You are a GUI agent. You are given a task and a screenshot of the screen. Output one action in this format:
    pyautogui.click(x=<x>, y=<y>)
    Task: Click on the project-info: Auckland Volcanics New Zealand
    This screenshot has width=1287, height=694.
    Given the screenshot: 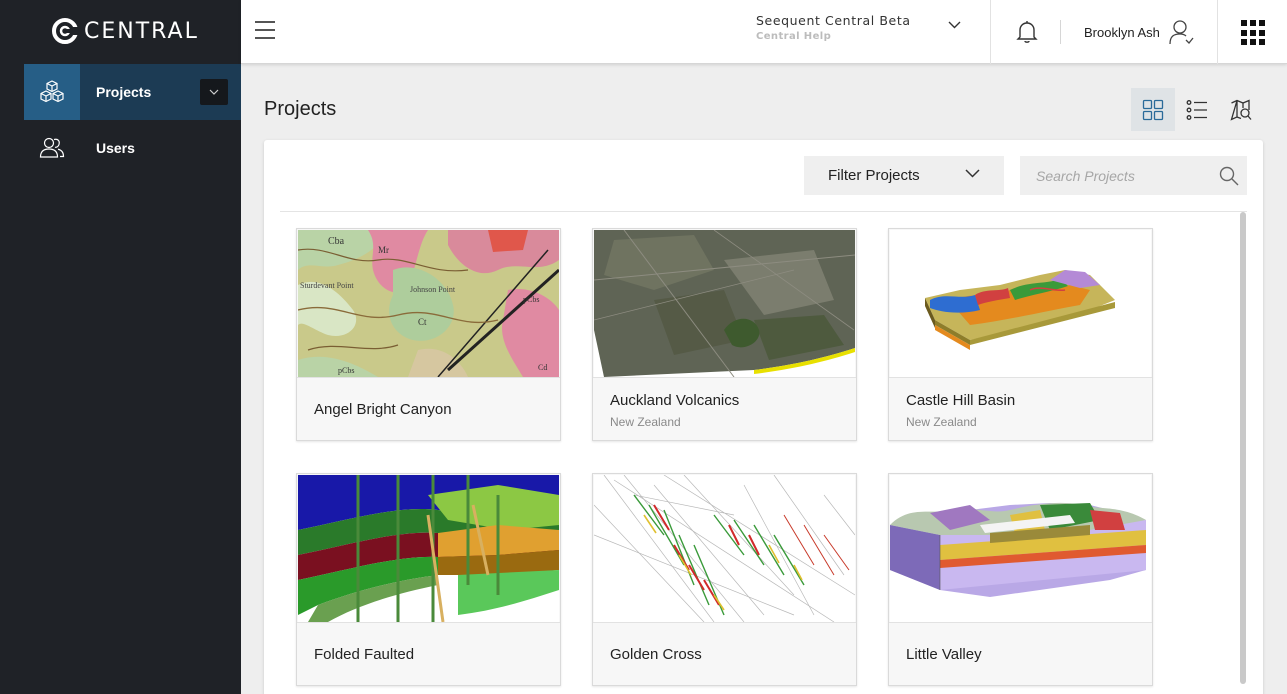 What is the action you would take?
    pyautogui.click(x=724, y=408)
    